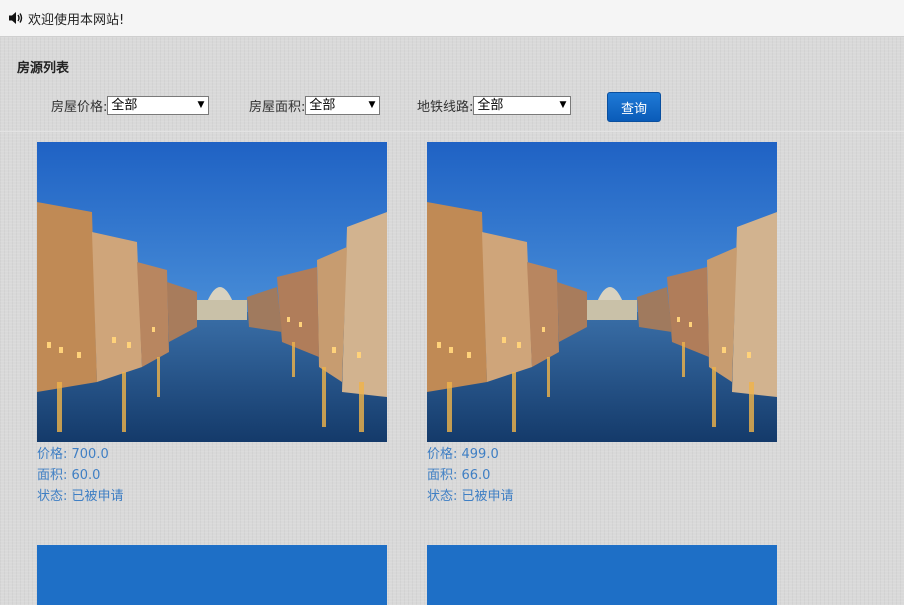 The image size is (904, 605). Describe the element at coordinates (124, 105) in the screenshot. I see `price-select-value: 全部` at that location.